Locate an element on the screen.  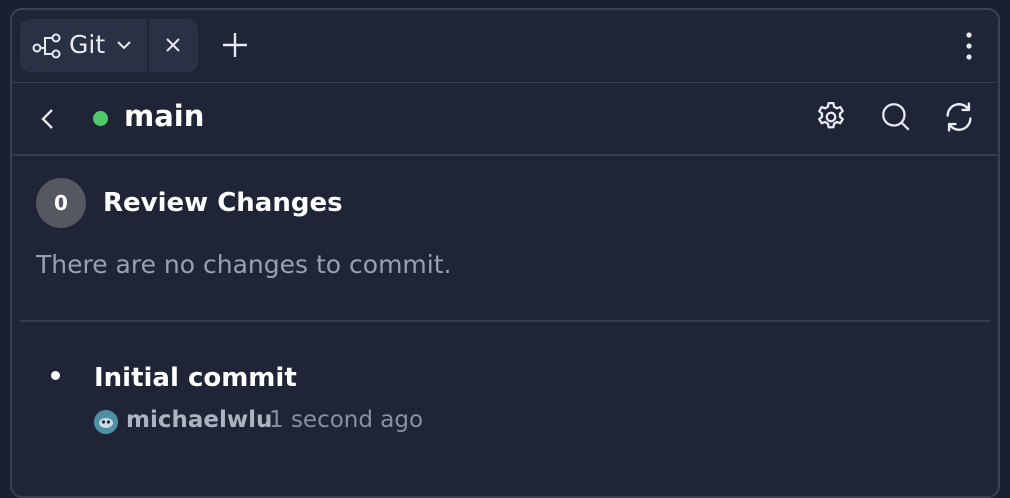
refresh-icon is located at coordinates (959, 117).